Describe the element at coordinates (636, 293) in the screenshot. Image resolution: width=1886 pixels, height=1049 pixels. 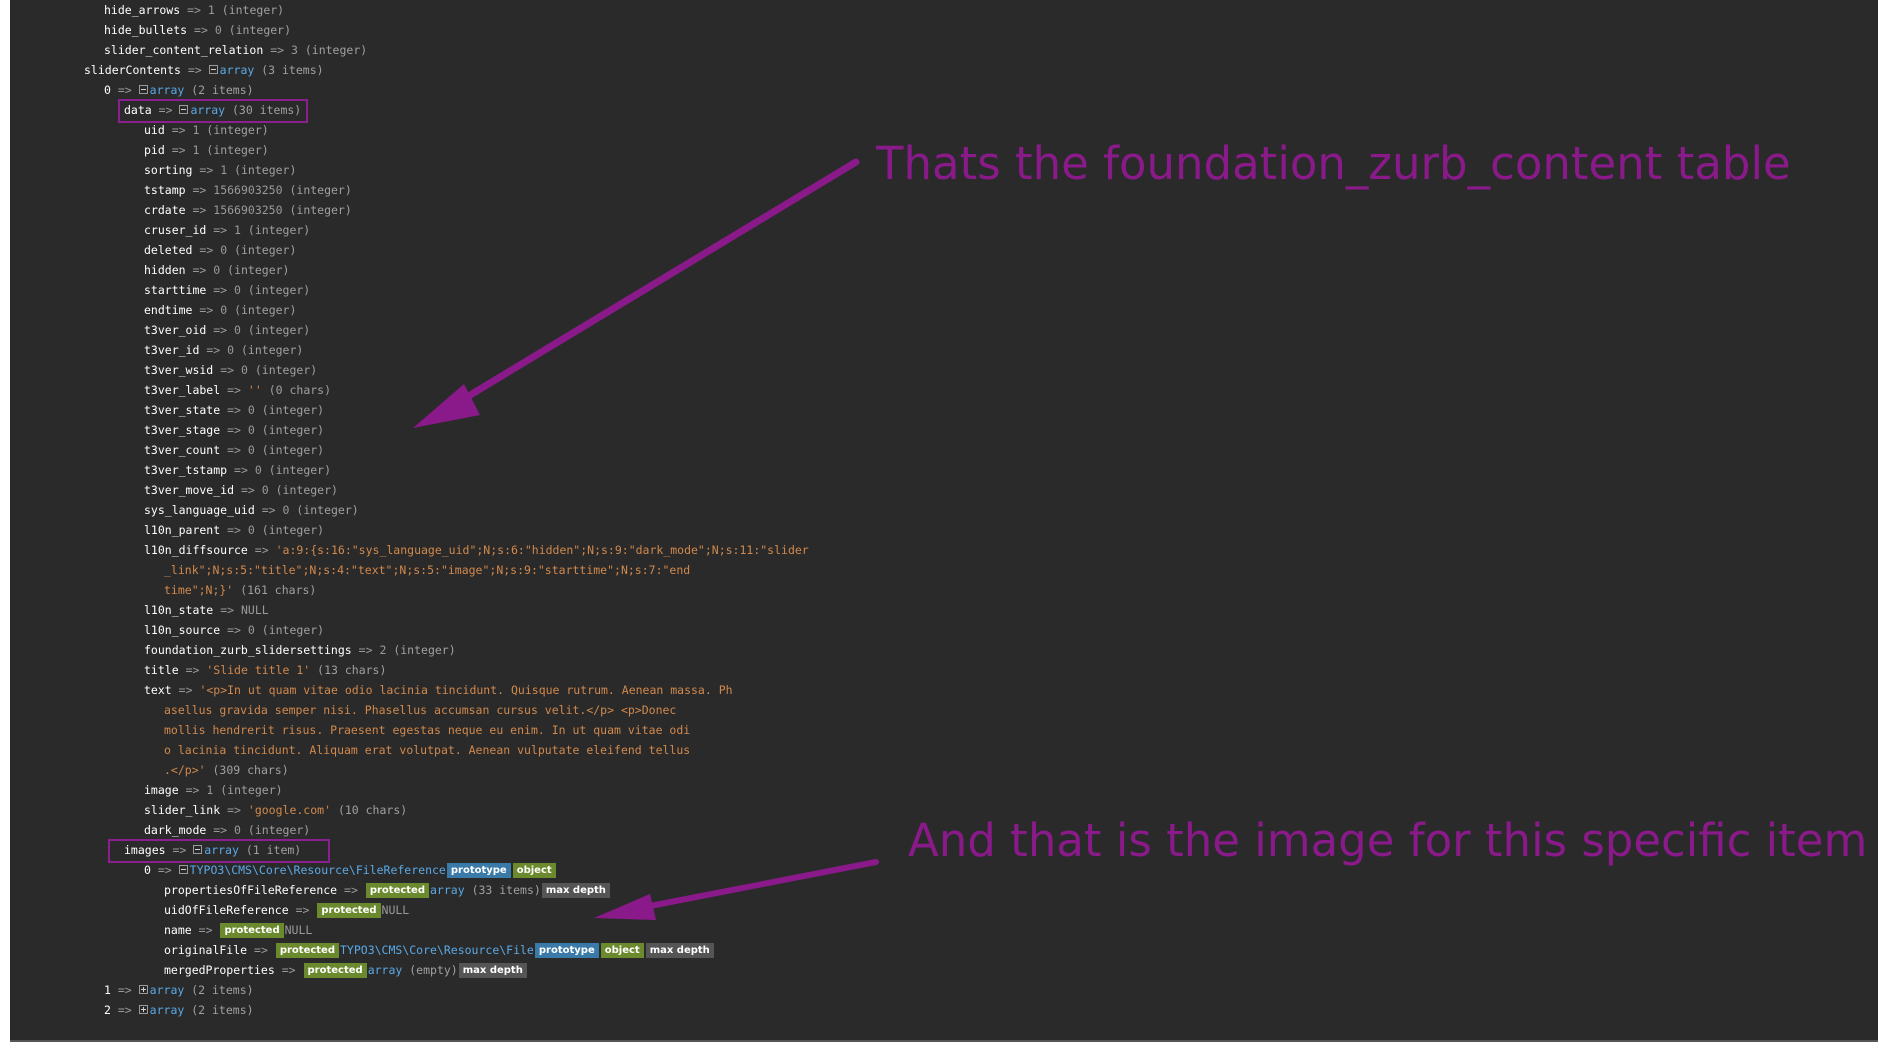
I see `arrow-top` at that location.